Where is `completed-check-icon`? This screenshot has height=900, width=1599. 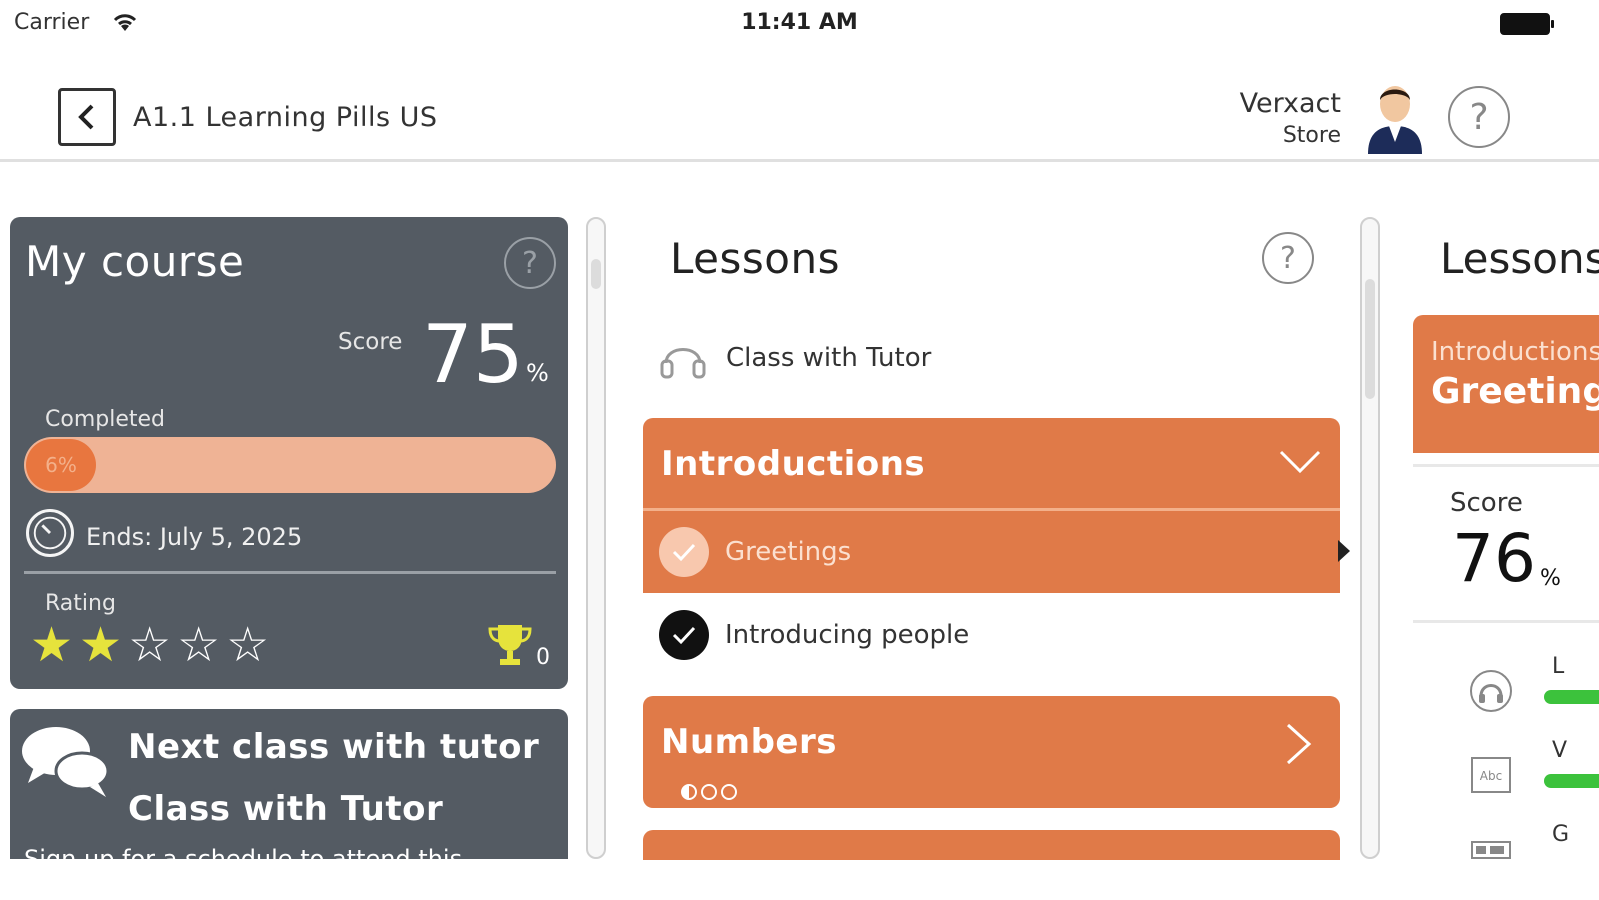 completed-check-icon is located at coordinates (684, 552).